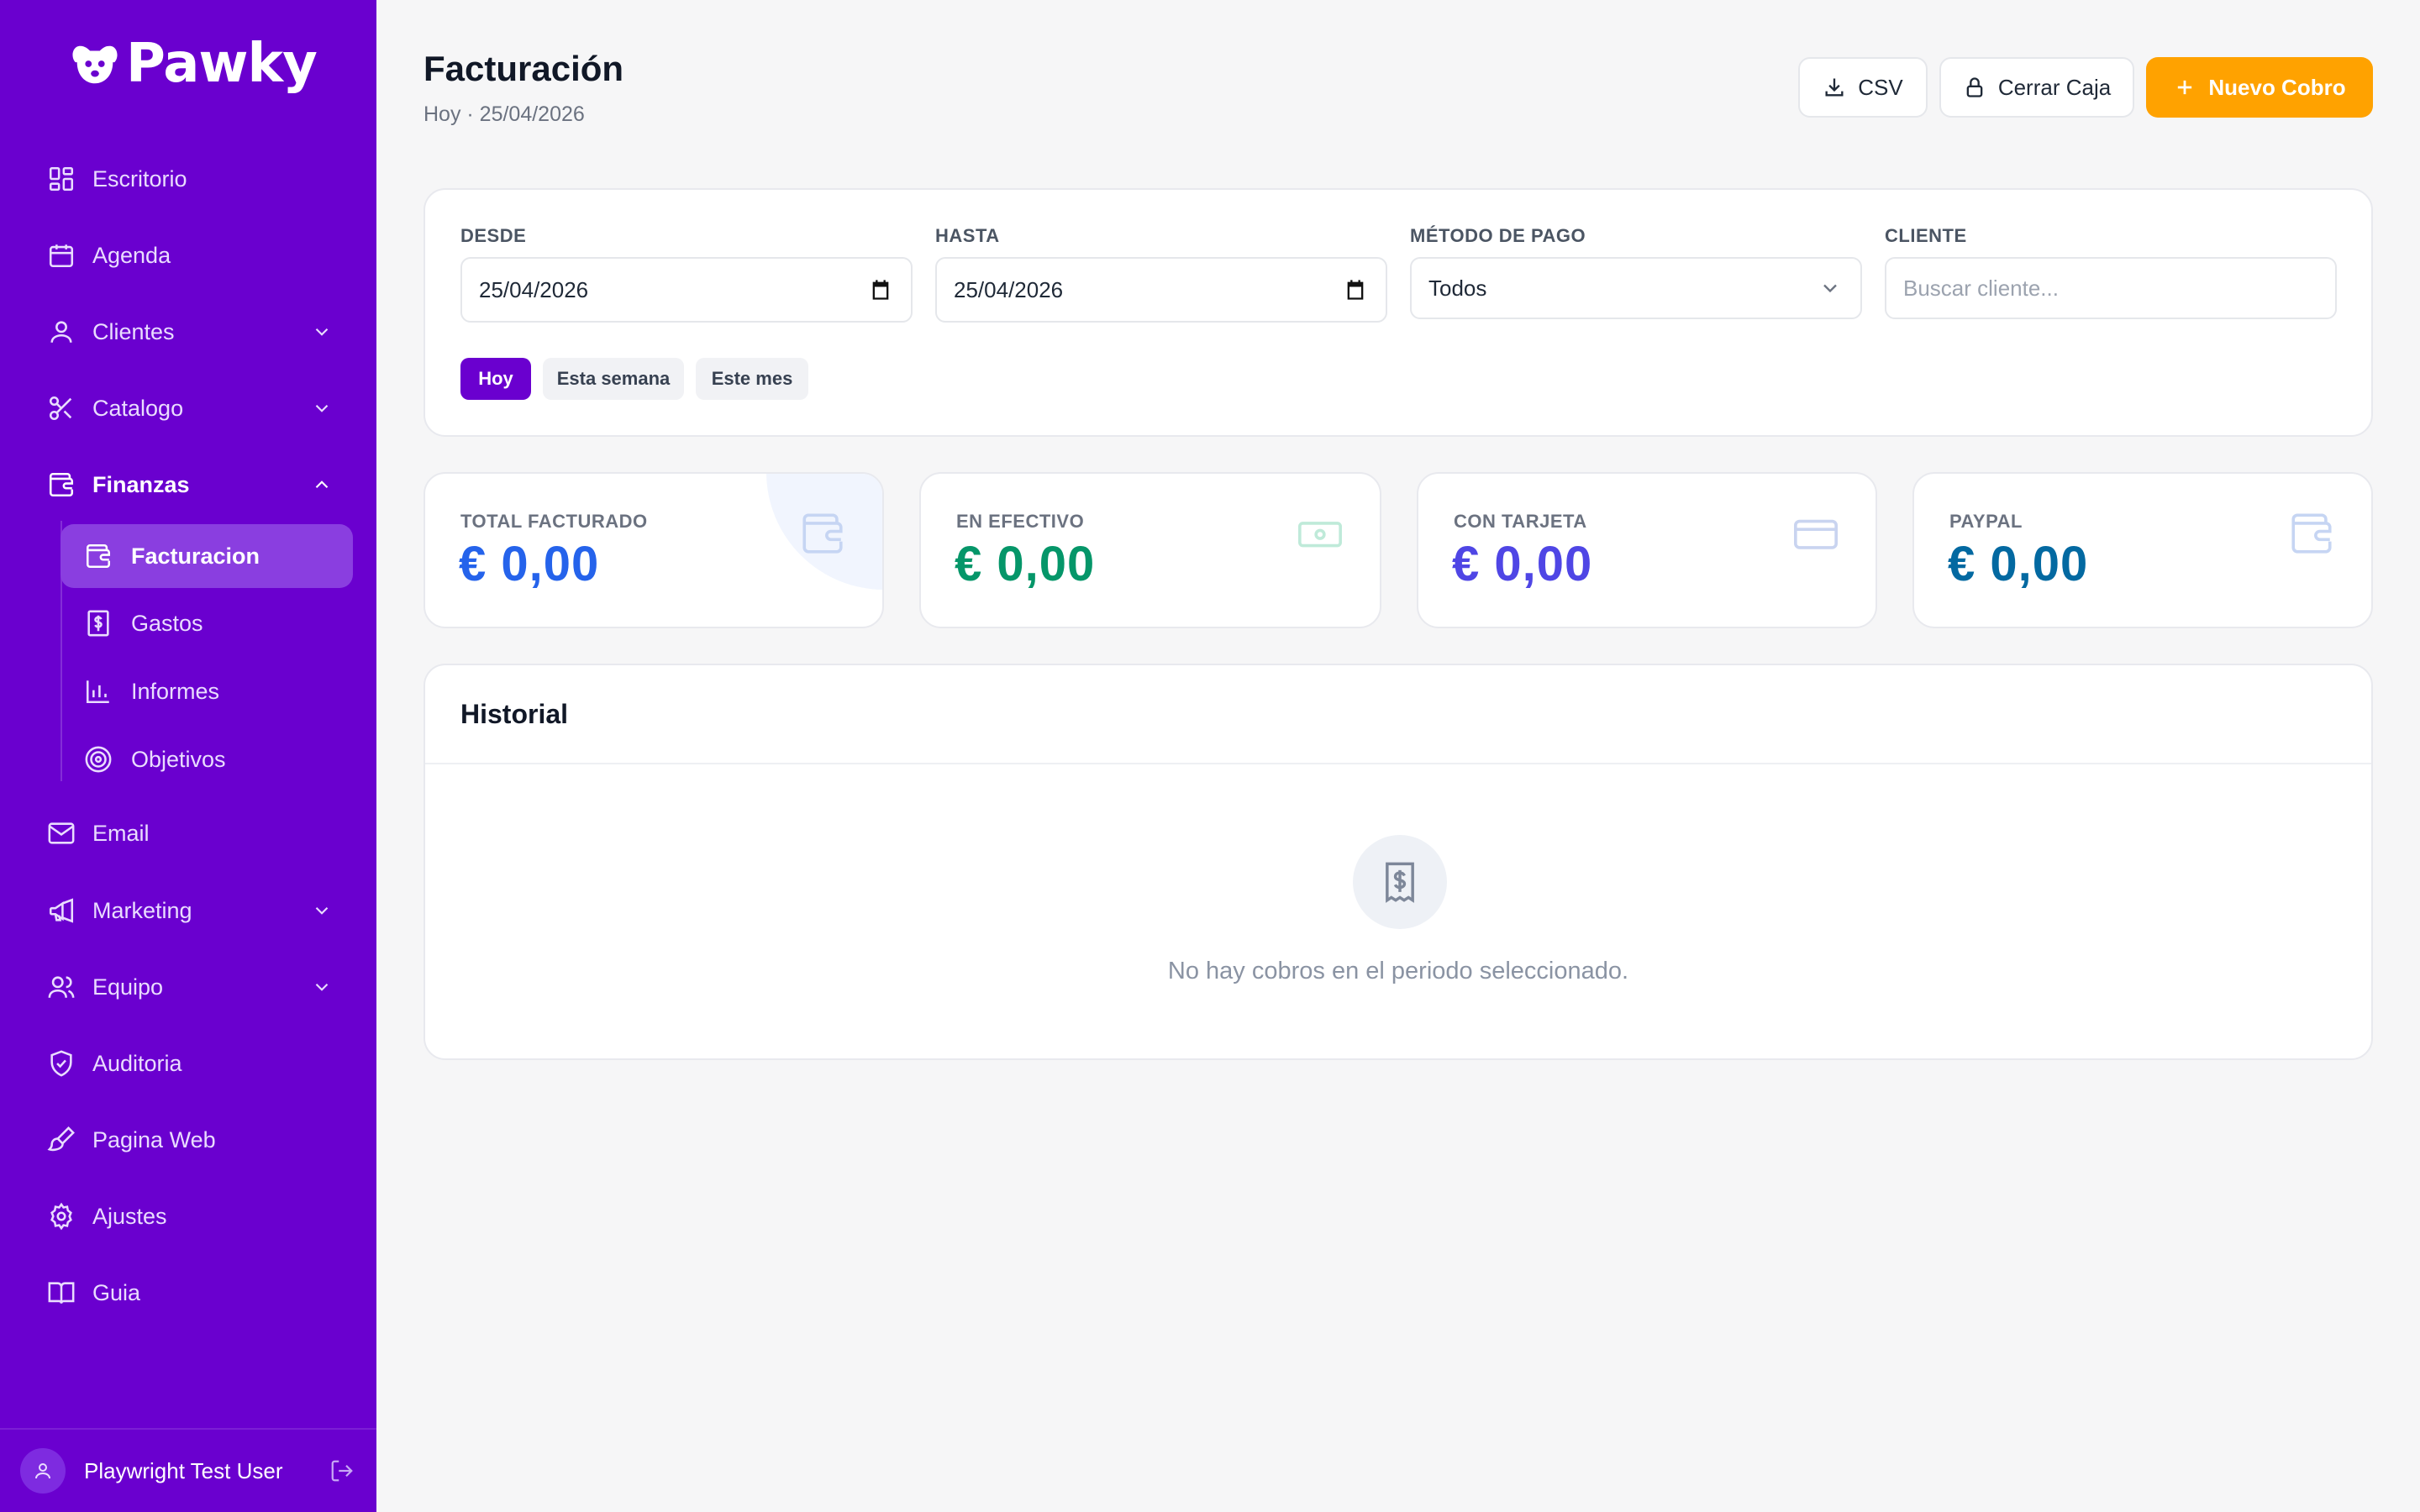 Image resolution: width=2420 pixels, height=1512 pixels. I want to click on sidebar-user: Playwright Test User, so click(188, 1470).